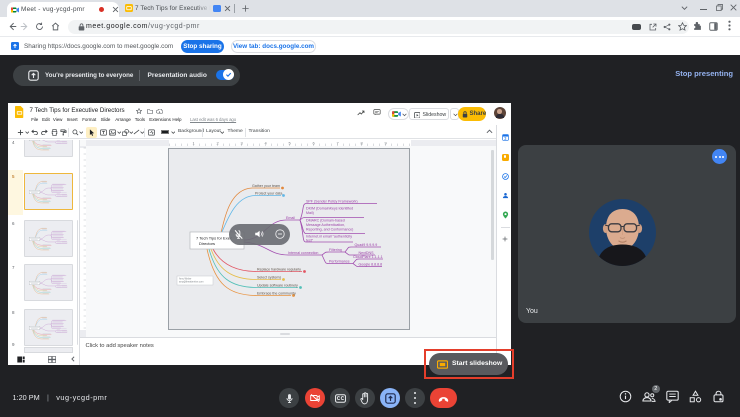 This screenshot has width=740, height=417. What do you see at coordinates (310, 213) in the screenshot?
I see `svg-text: Mail)` at bounding box center [310, 213].